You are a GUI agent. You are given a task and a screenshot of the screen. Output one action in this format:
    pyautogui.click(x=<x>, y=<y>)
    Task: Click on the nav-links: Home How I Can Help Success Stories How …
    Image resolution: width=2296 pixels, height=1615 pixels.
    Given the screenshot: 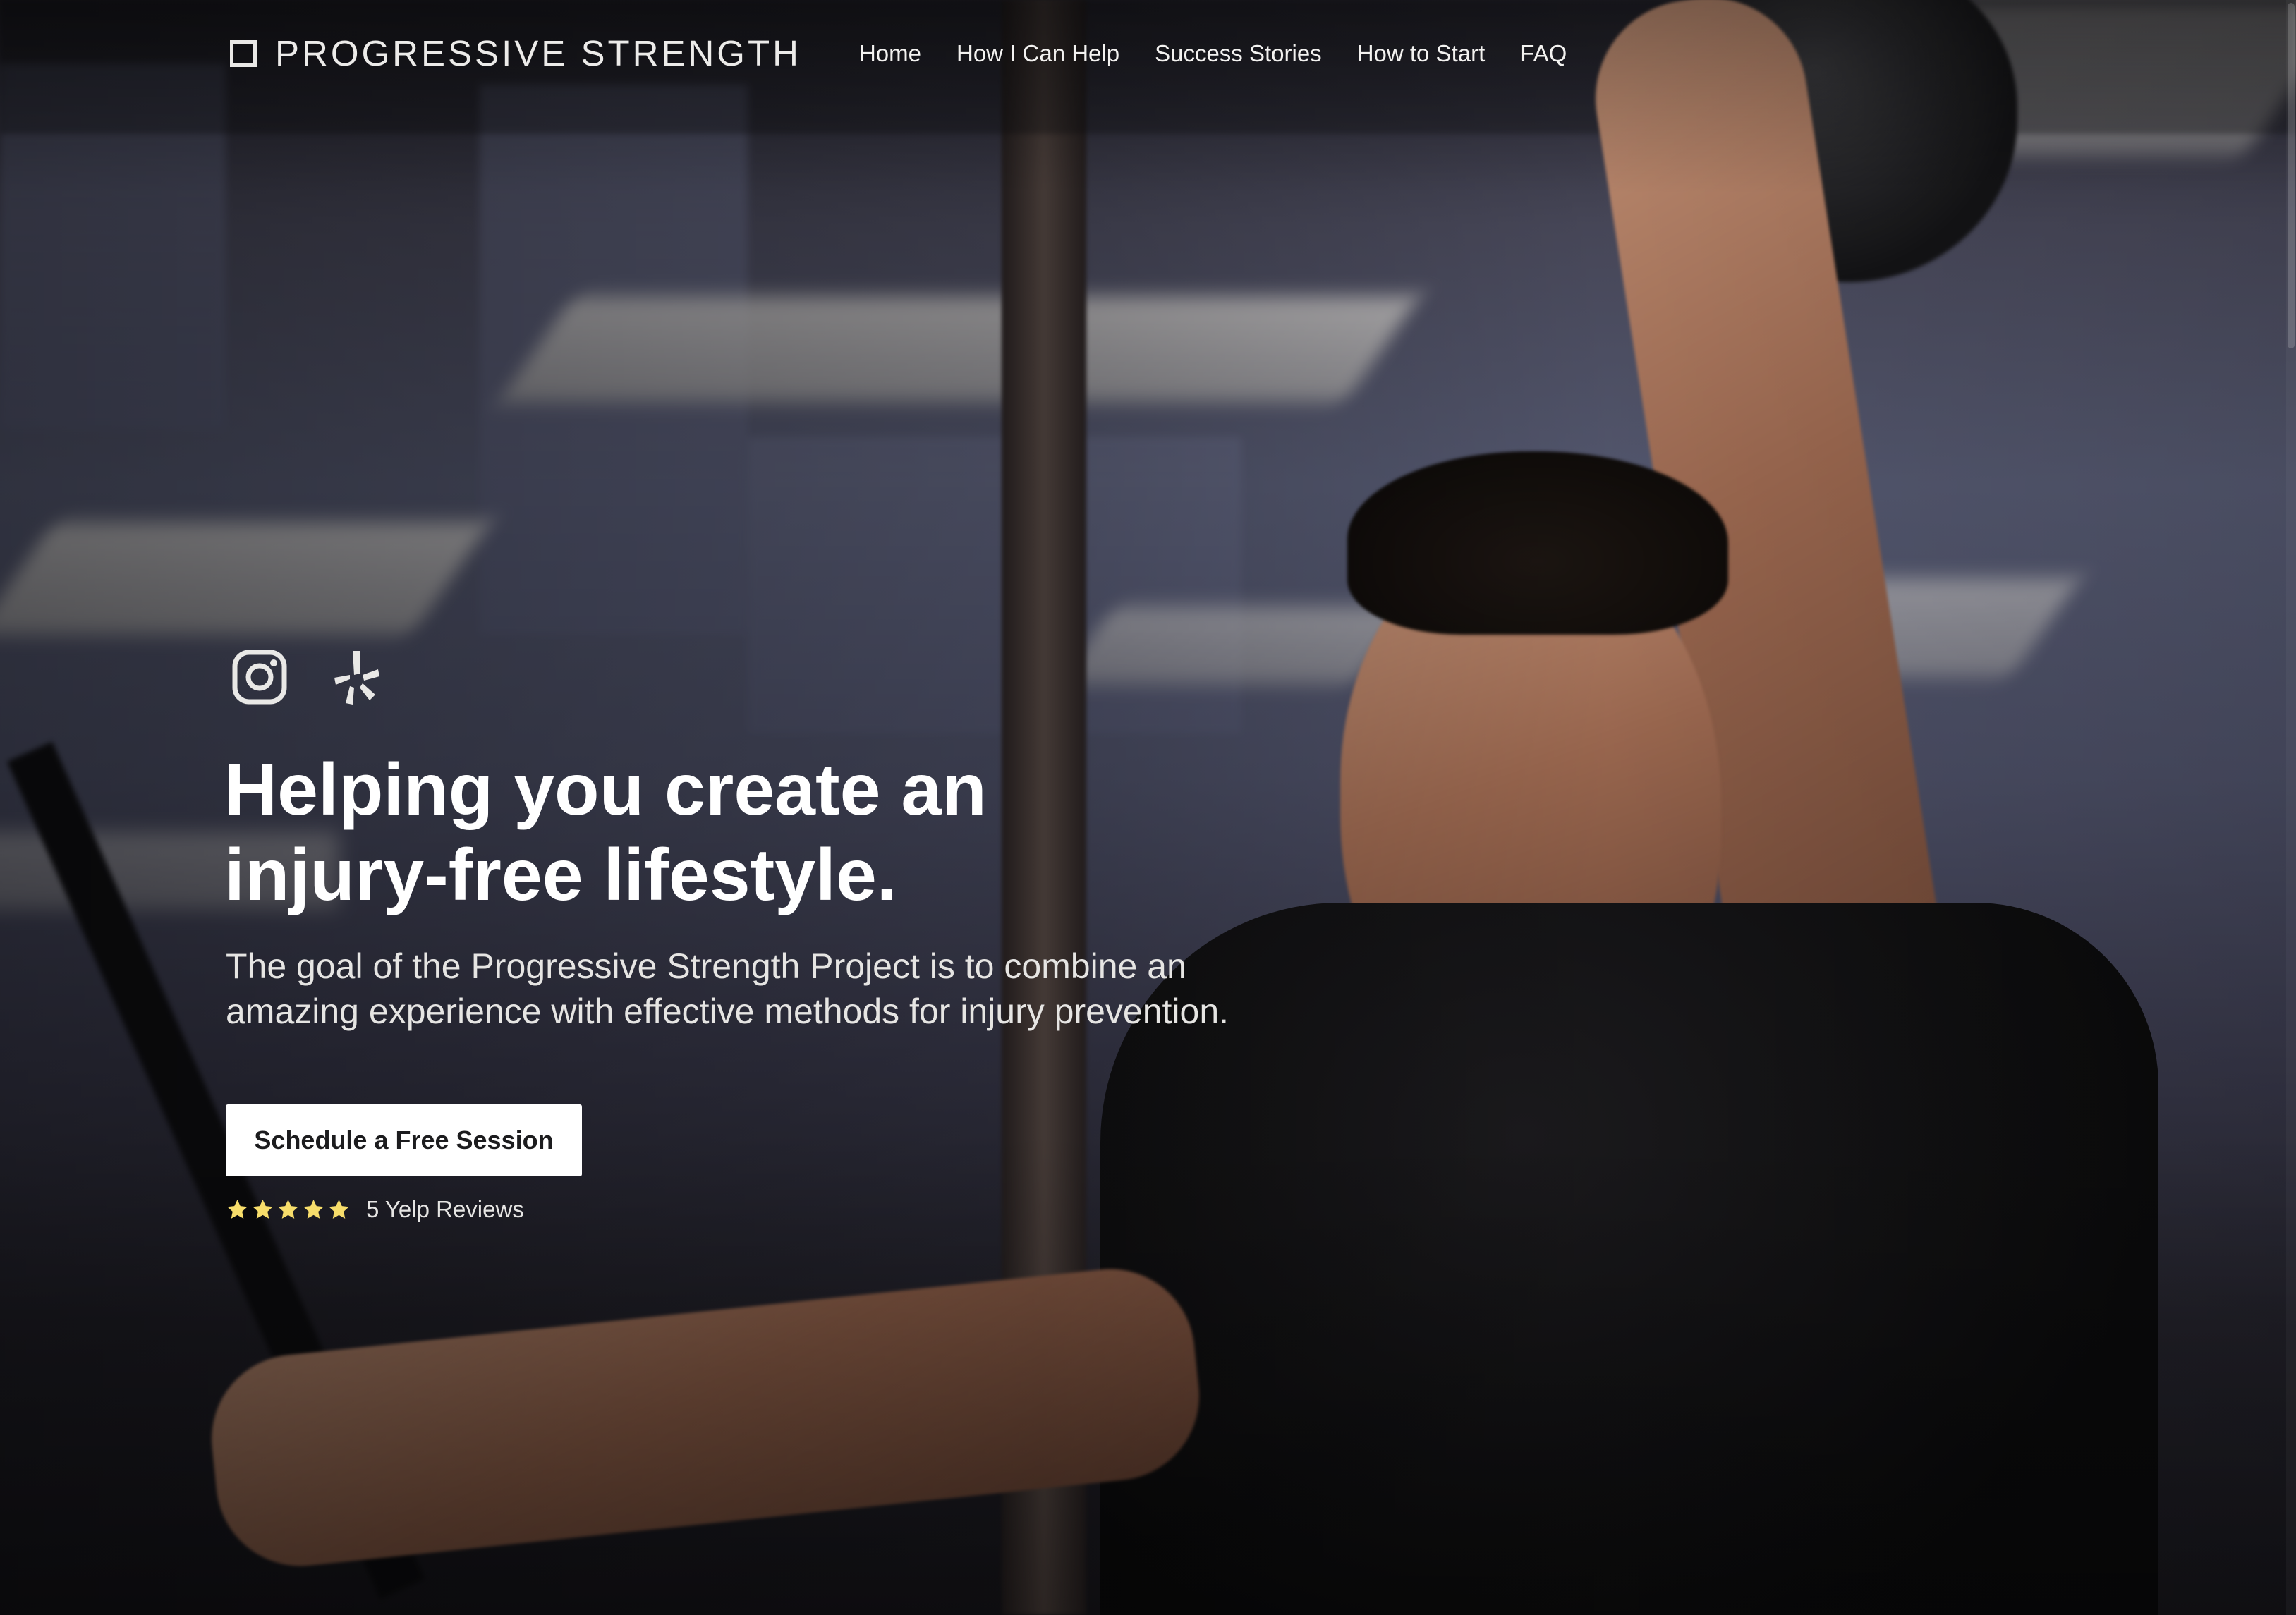 What is the action you would take?
    pyautogui.click(x=1213, y=53)
    